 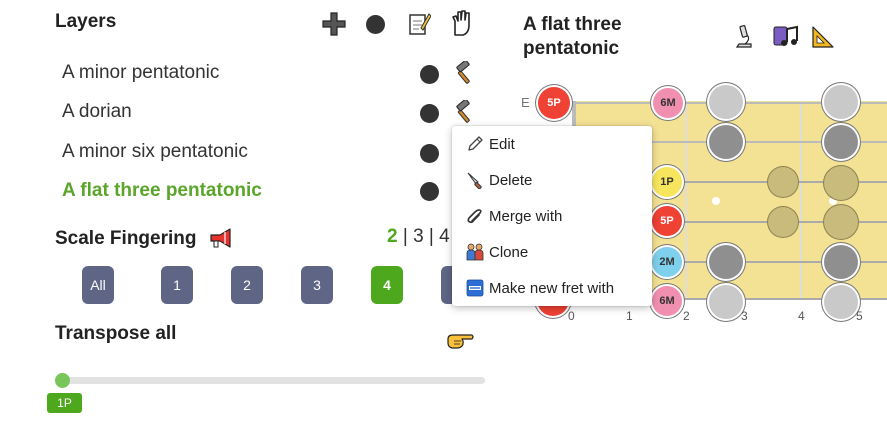 What do you see at coordinates (552, 144) in the screenshot?
I see `menu-item-edit: Edit` at bounding box center [552, 144].